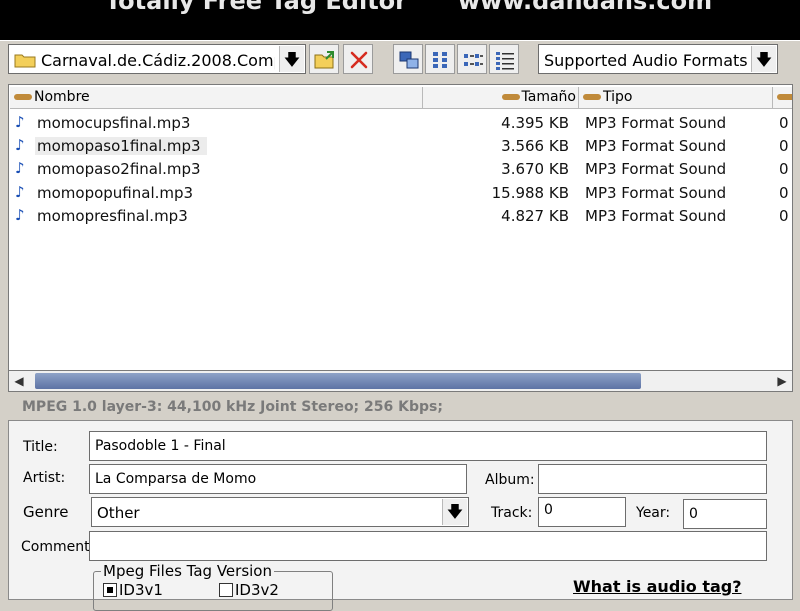 This screenshot has width=800, height=611. I want to click on file-size: 3.566 KB, so click(535, 146).